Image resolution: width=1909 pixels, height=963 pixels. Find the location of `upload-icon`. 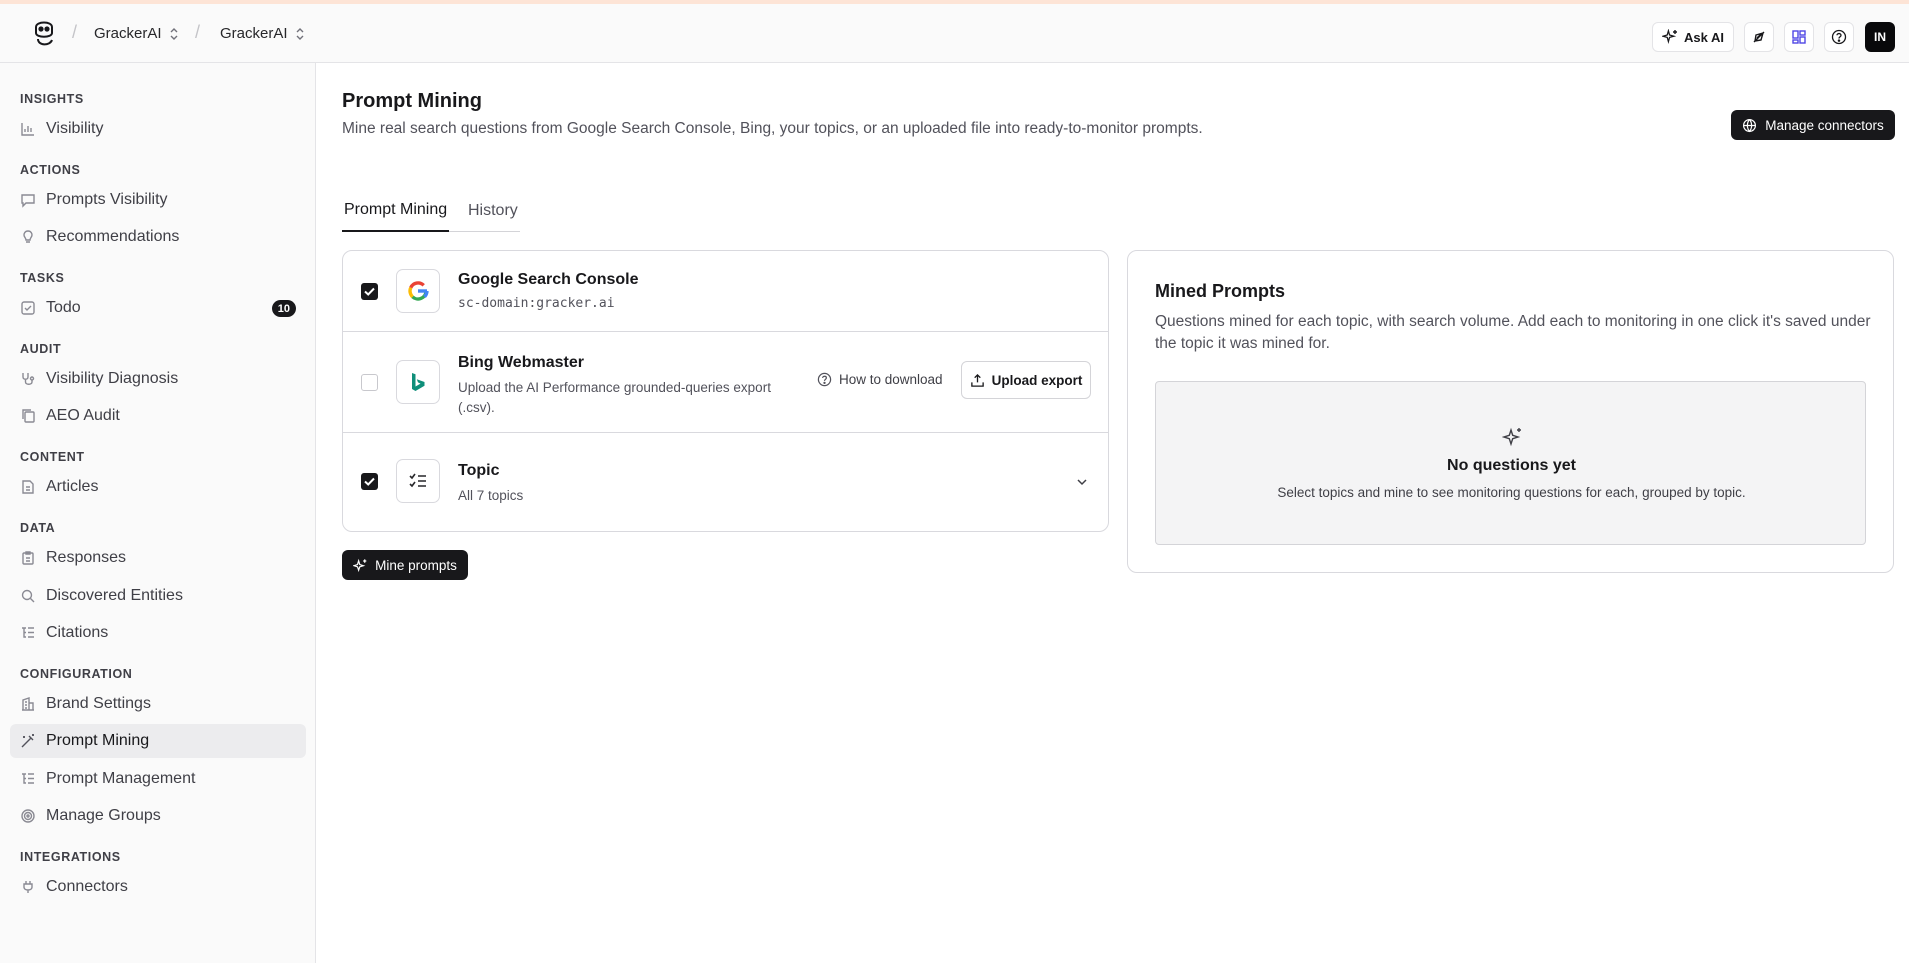

upload-icon is located at coordinates (977, 380).